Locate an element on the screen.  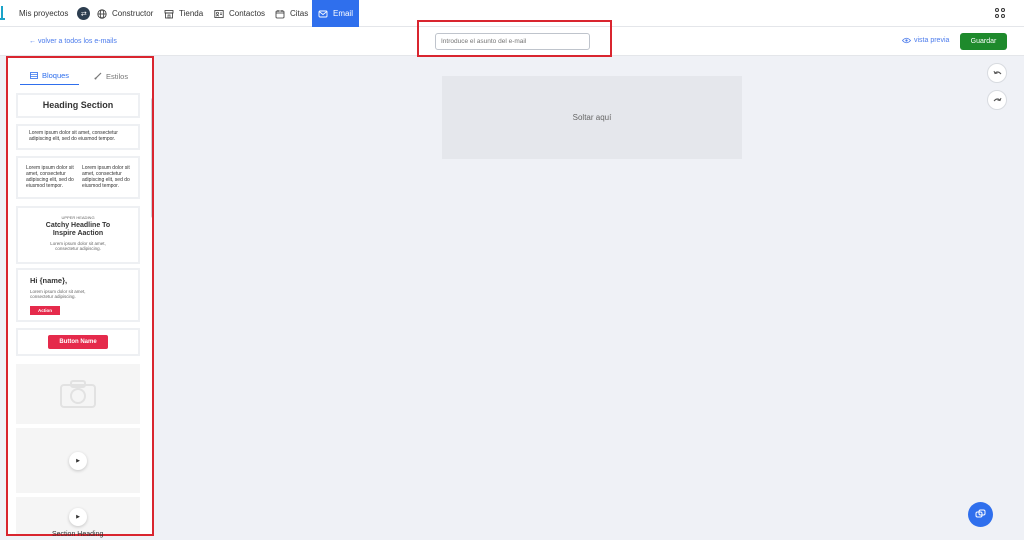
camera-icon is located at coordinates (78, 394).